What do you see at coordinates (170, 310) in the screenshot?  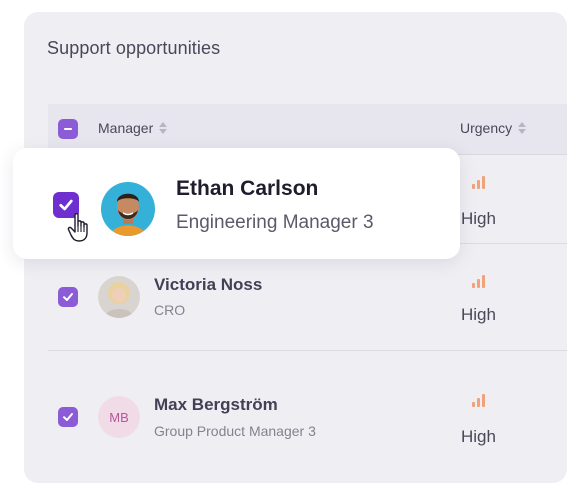 I see `manager-role: CRO` at bounding box center [170, 310].